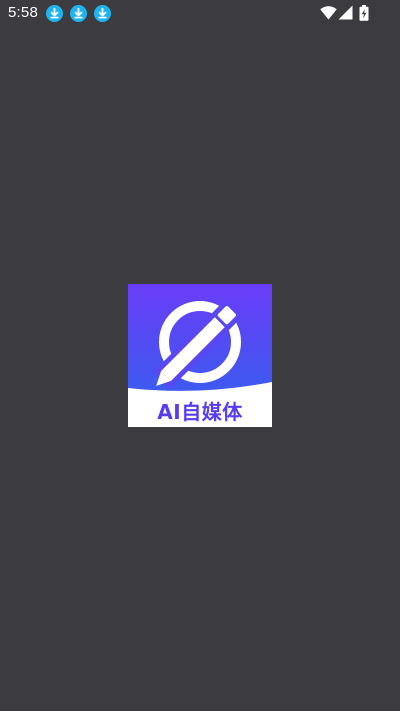 The image size is (400, 711). I want to click on app-logo: AI自媒体, so click(200, 355).